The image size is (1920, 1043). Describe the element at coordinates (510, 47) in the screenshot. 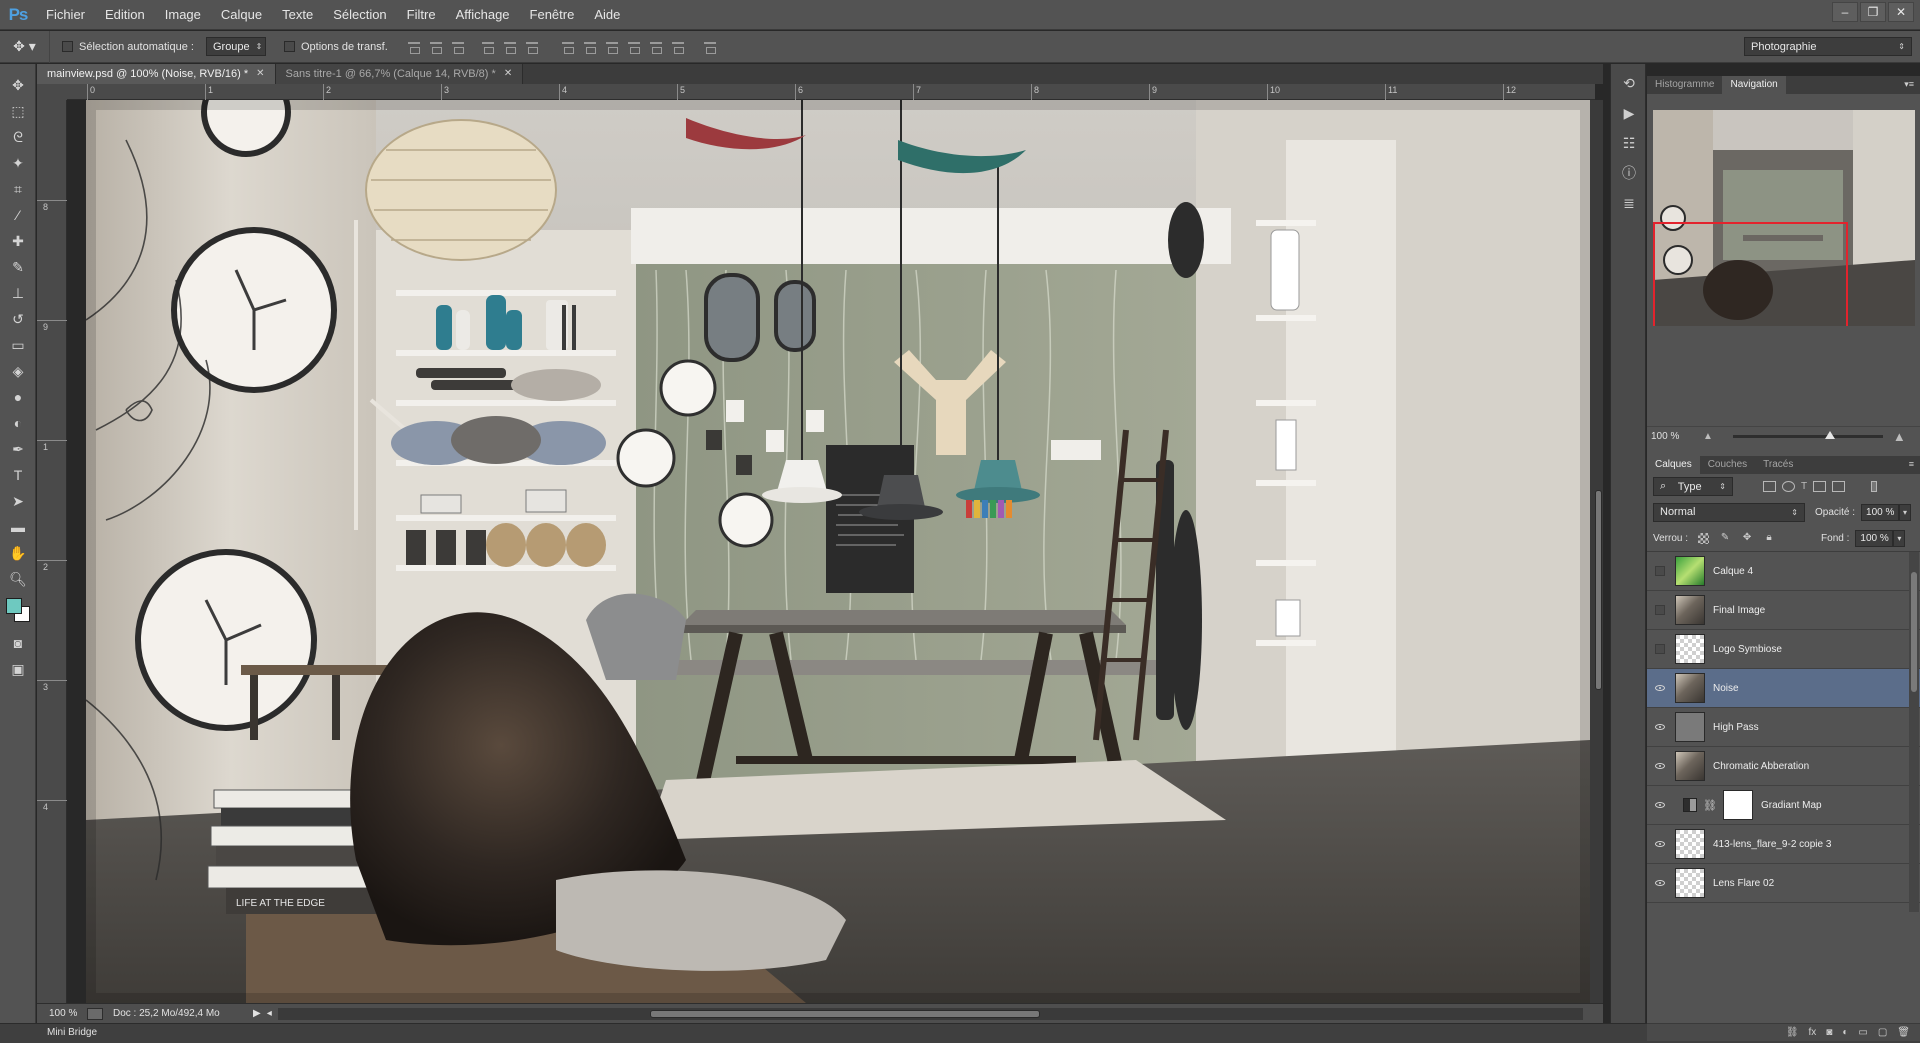

I see `align-hcenter-icon` at that location.